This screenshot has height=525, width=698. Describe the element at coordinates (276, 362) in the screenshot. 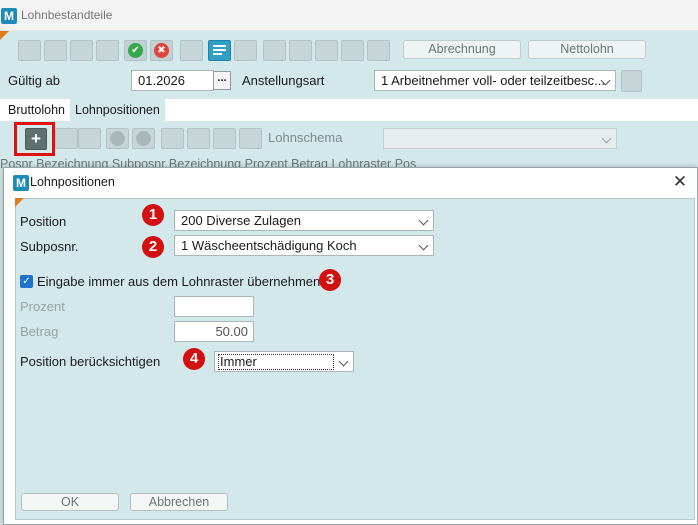

I see `beruecksichtigen-value: Immer` at that location.